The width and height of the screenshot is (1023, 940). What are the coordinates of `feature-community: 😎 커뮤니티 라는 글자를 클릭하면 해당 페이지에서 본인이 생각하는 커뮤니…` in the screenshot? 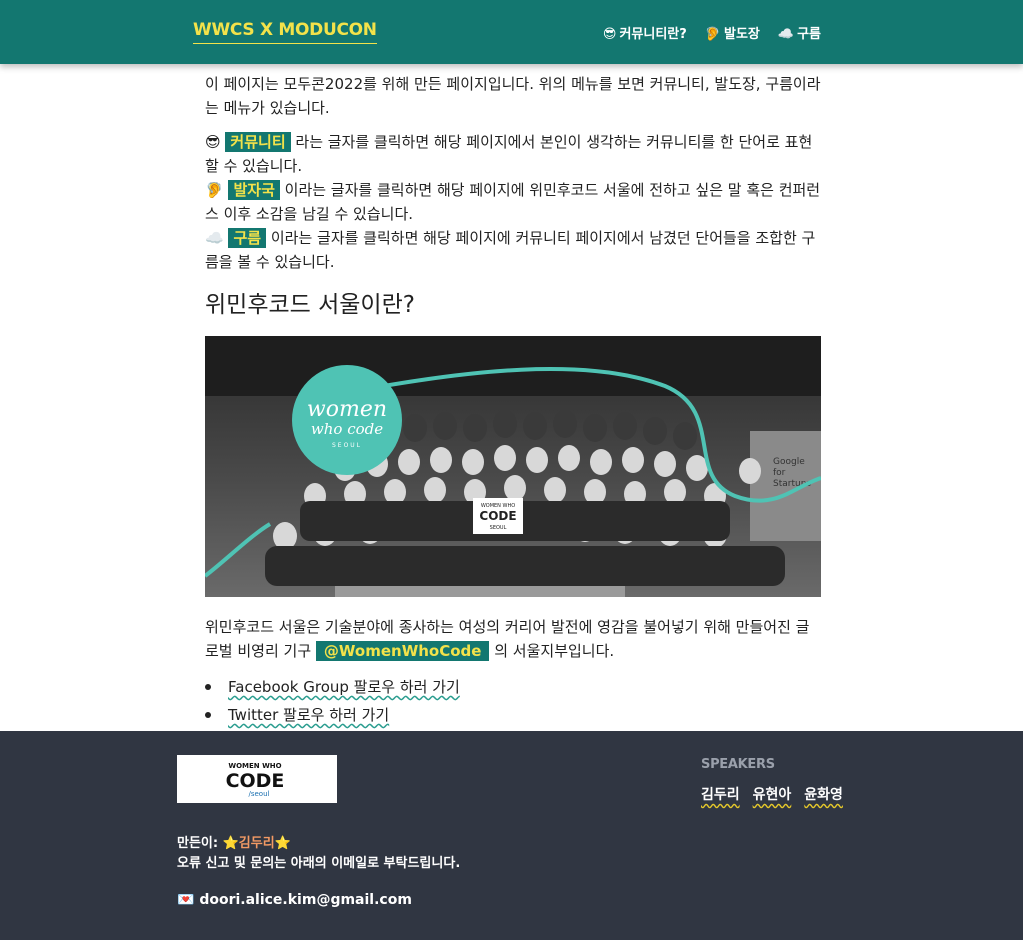 It's located at (508, 153).